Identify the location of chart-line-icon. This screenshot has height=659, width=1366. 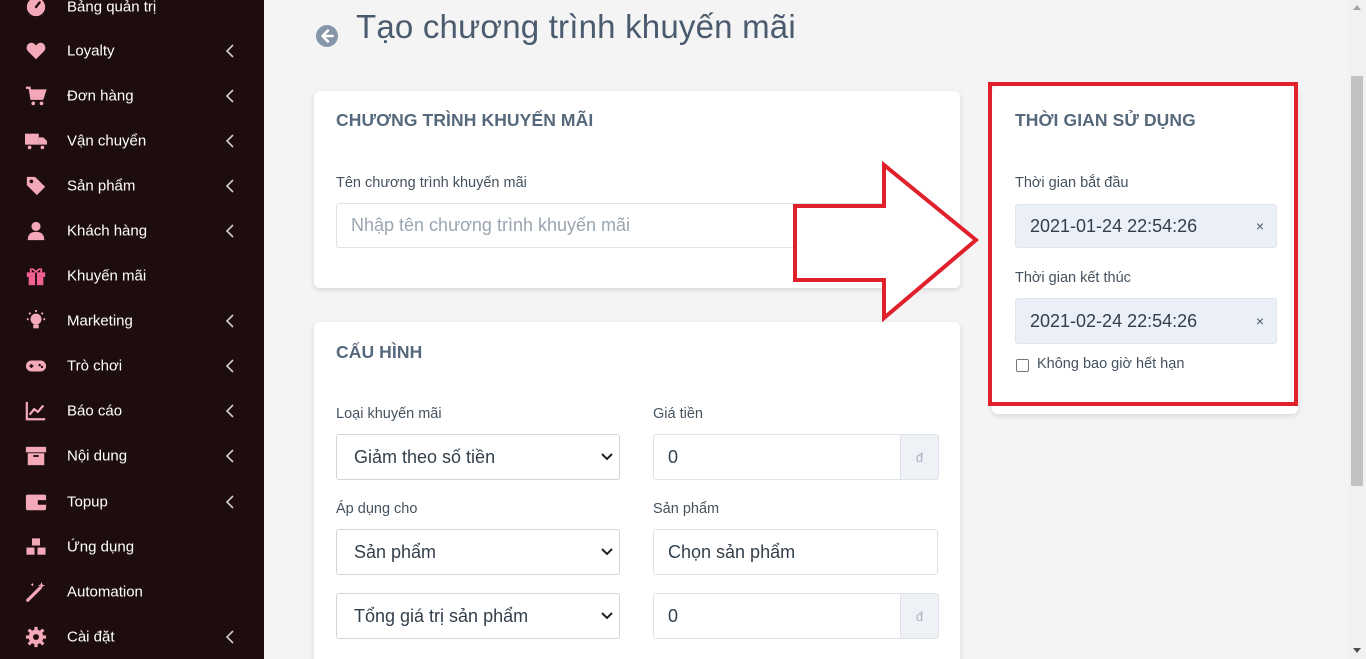
(36, 411).